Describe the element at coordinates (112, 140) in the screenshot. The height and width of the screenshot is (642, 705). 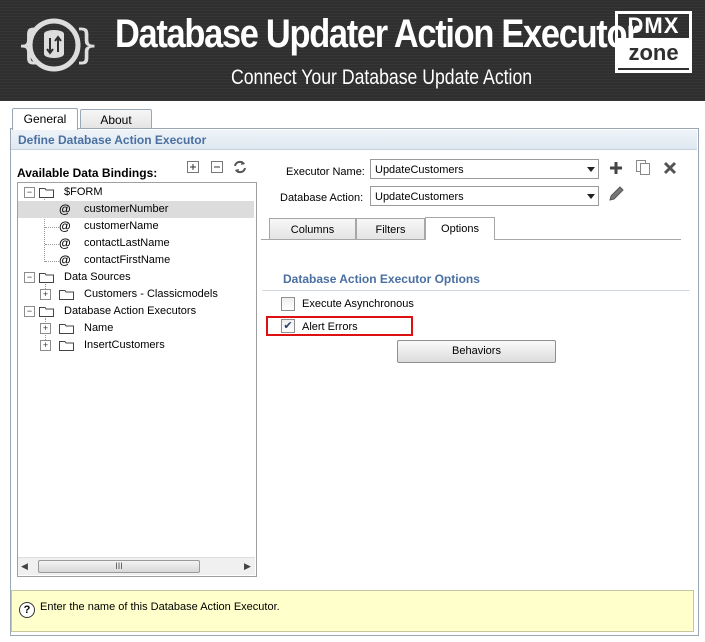
I see `section-title: Define Database Action Executor` at that location.